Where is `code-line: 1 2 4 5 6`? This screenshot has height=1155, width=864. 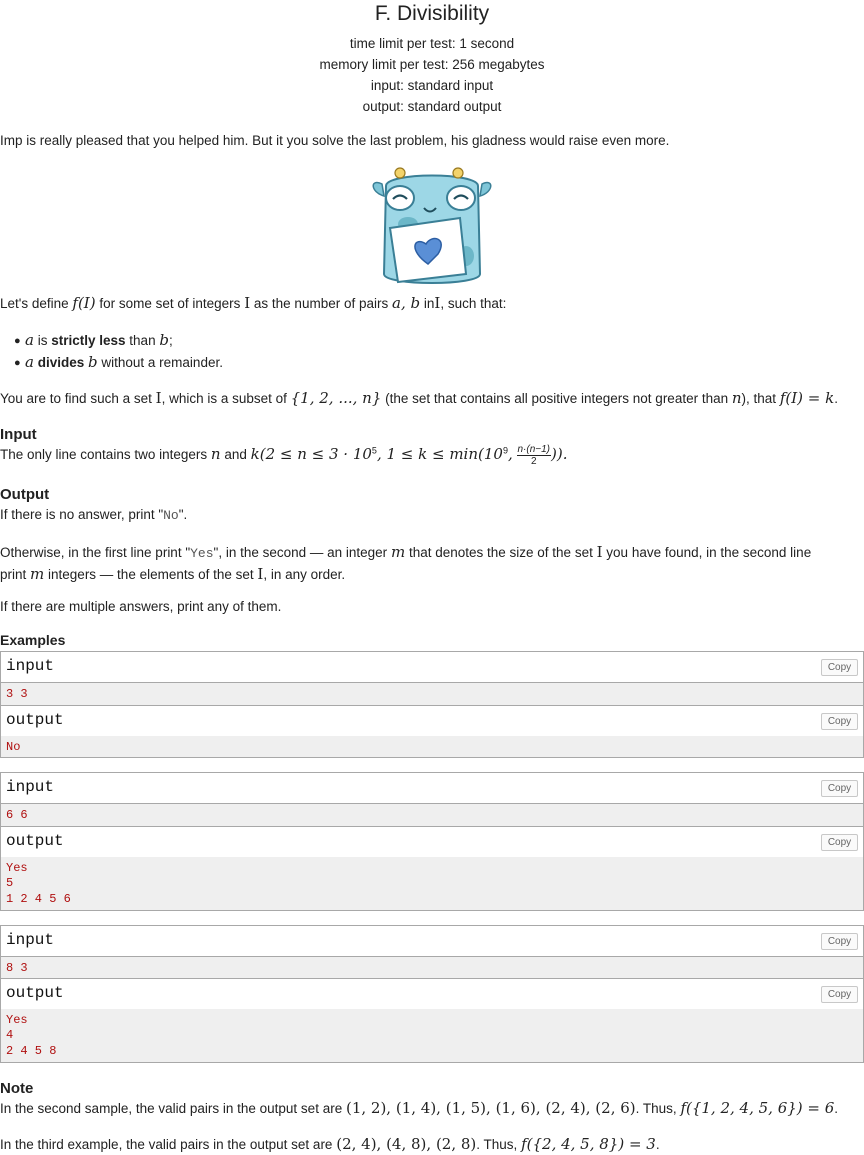 code-line: 1 2 4 5 6 is located at coordinates (38, 899).